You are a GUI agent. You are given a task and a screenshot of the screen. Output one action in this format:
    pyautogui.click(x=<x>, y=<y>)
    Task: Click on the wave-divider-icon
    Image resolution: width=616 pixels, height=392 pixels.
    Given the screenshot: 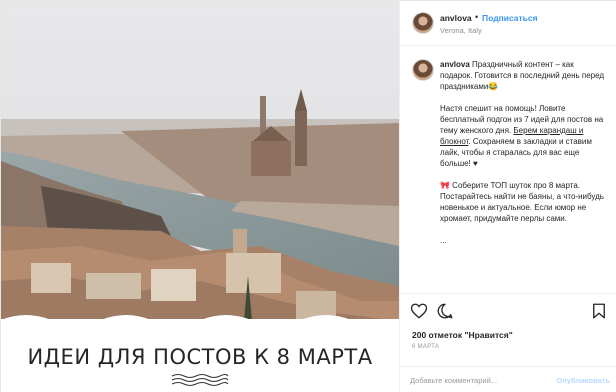 What is the action you would take?
    pyautogui.click(x=200, y=380)
    